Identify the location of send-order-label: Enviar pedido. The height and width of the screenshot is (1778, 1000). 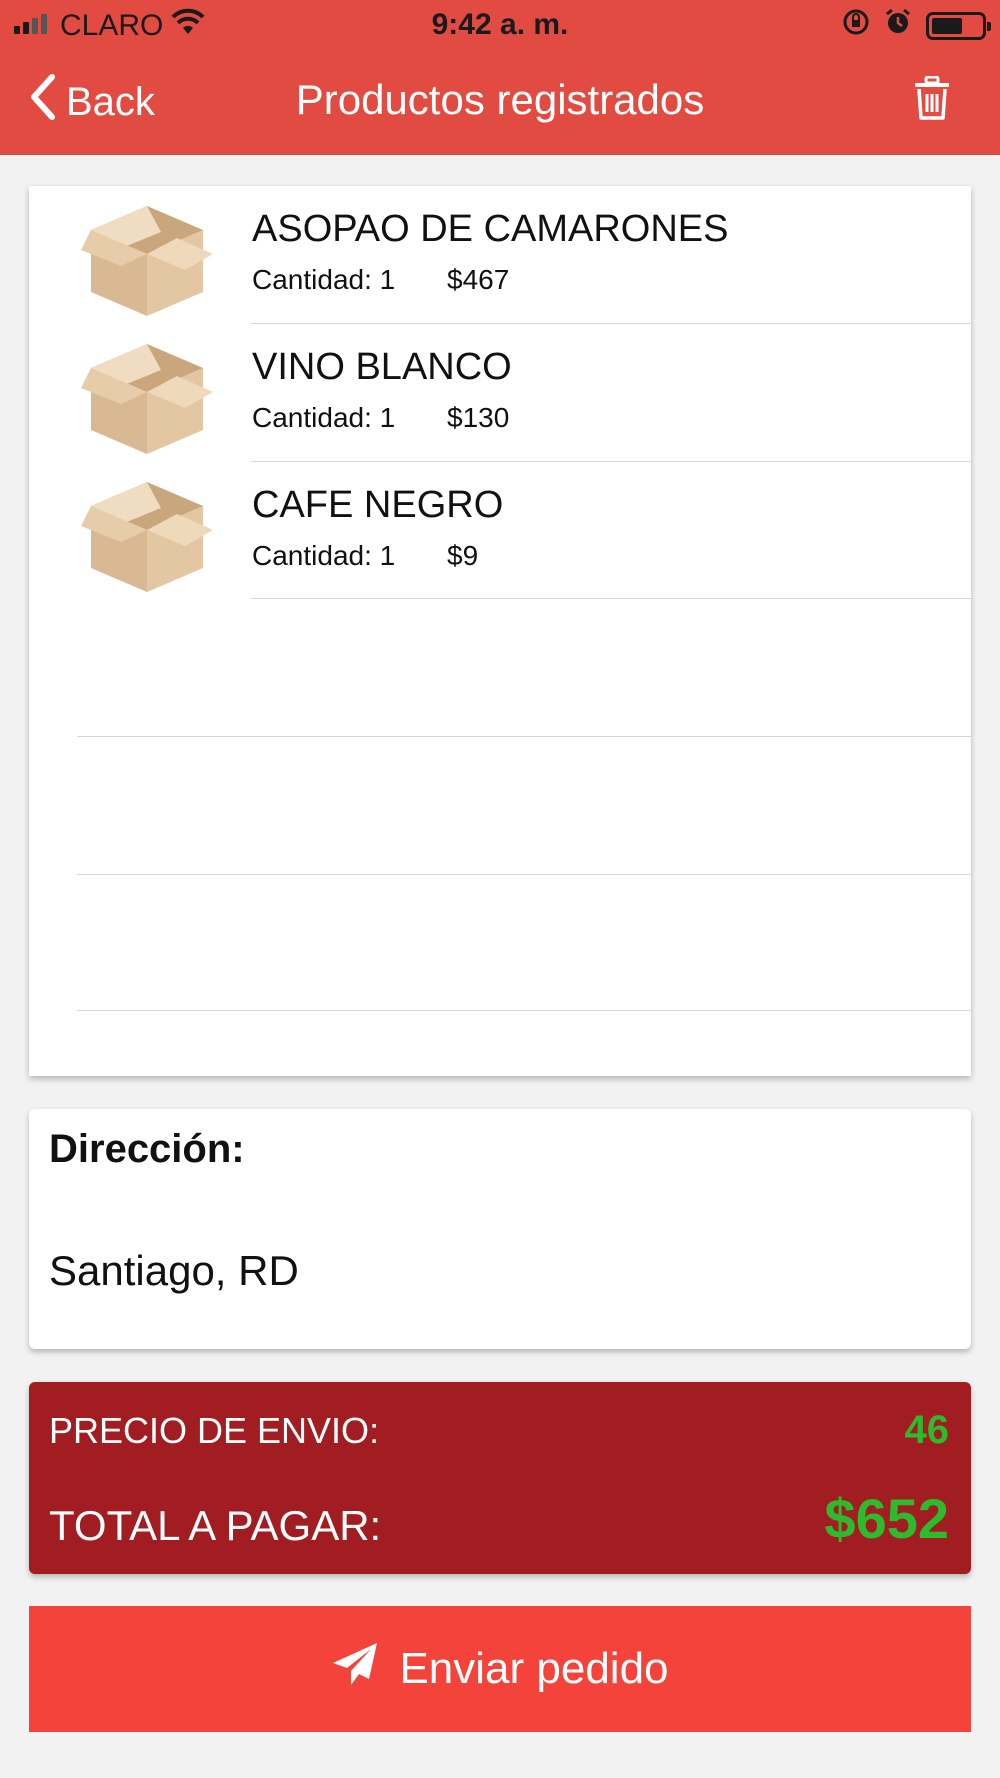
(534, 1668).